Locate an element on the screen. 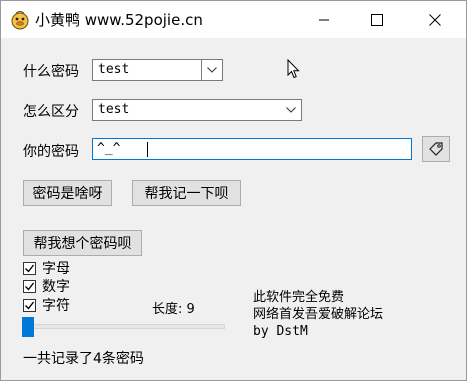 This screenshot has width=467, height=381. info-line-author: by DstM is located at coordinates (280, 331).